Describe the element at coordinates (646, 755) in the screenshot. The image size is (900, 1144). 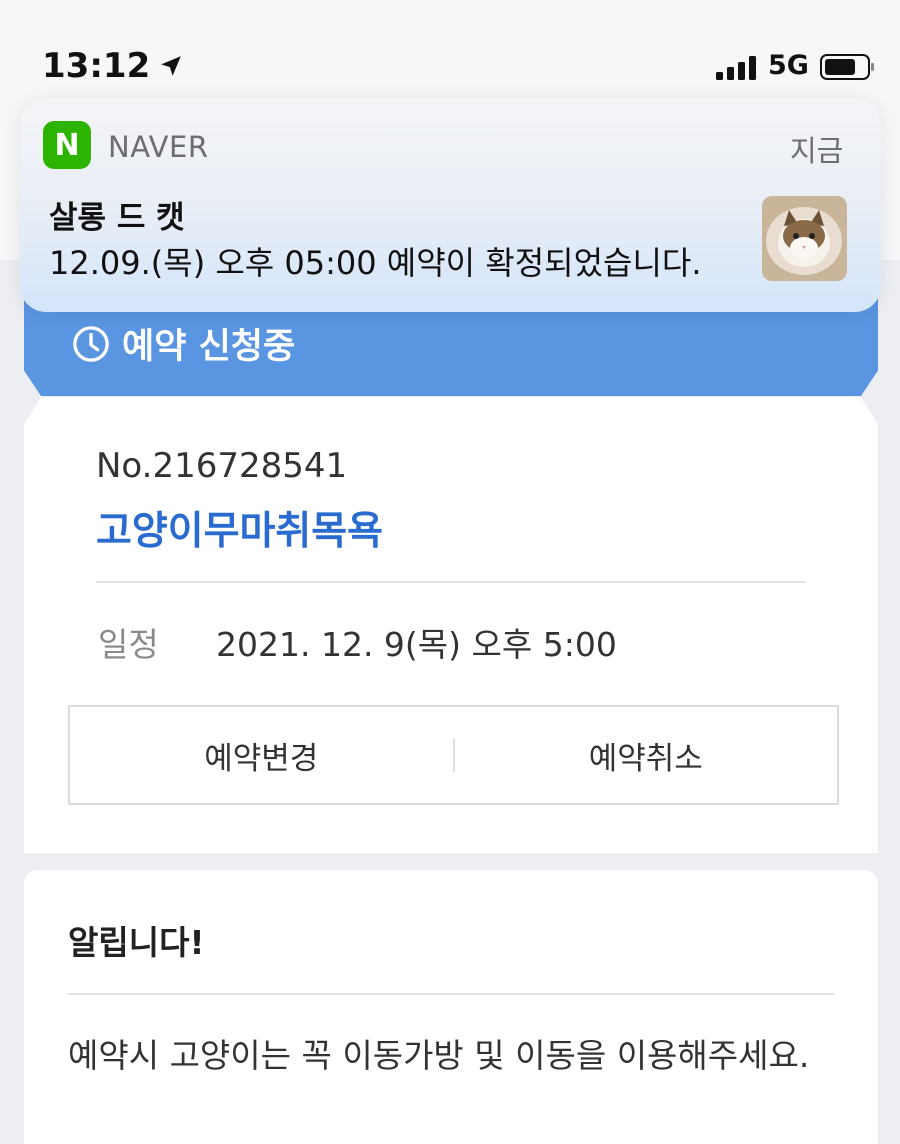
I see `cancel-reservation-button: 예약취소` at that location.